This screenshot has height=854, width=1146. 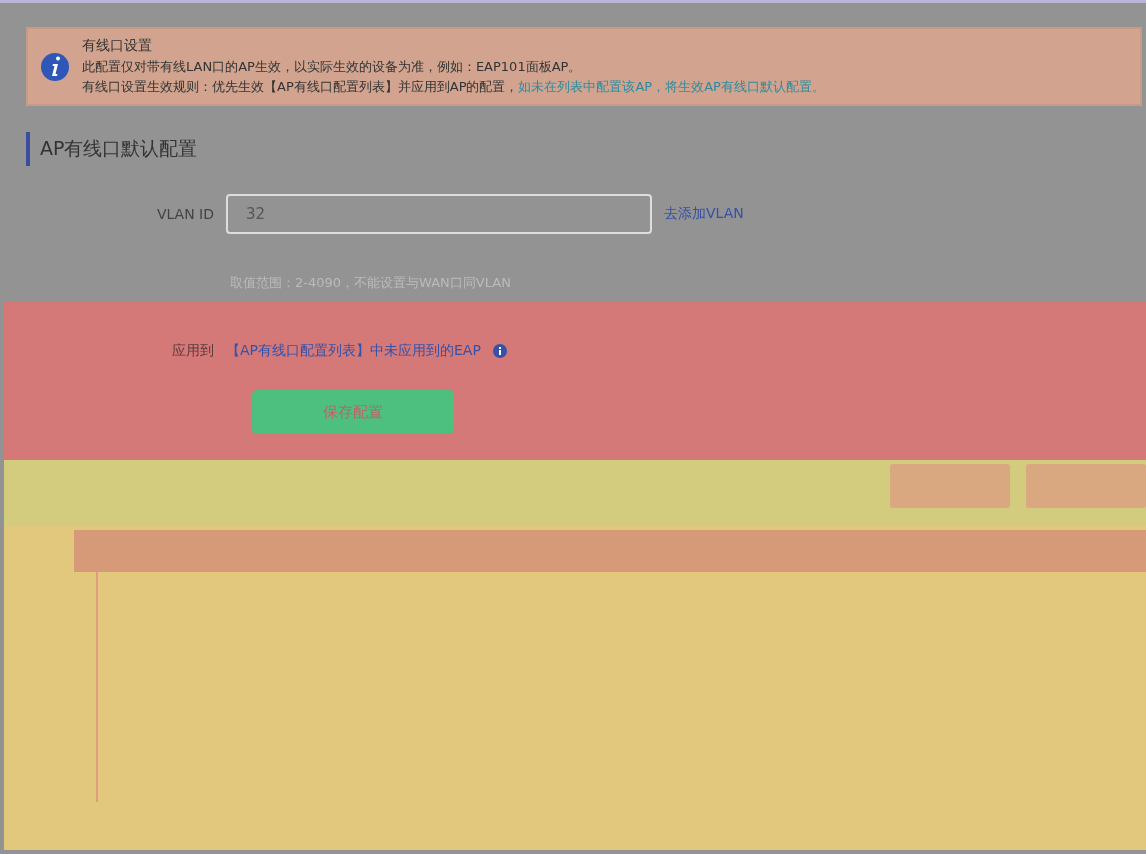 What do you see at coordinates (353, 351) in the screenshot?
I see `apply-link: 【AP有线口配置列表】中未应用到的EAP` at bounding box center [353, 351].